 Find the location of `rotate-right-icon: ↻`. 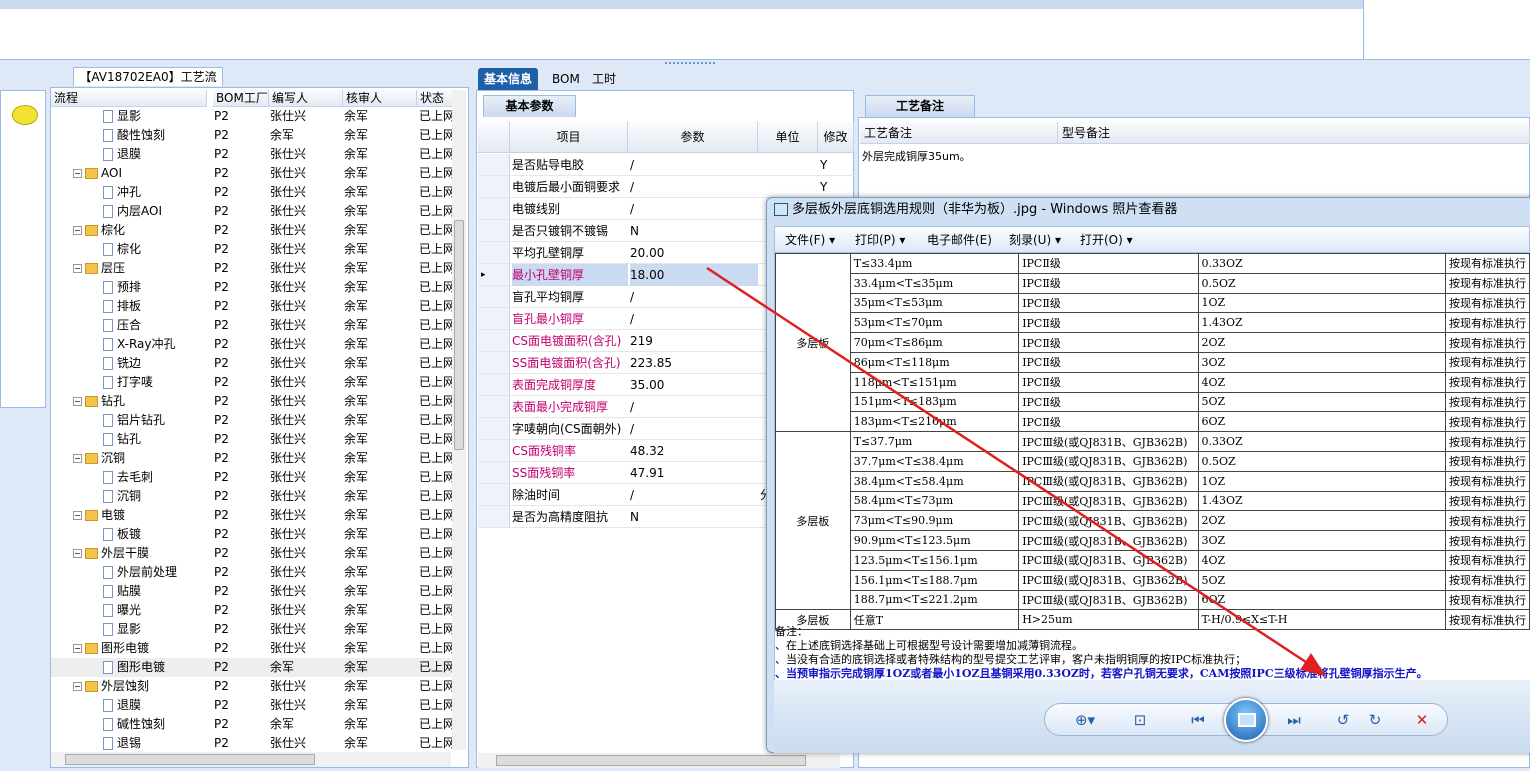

rotate-right-icon: ↻ is located at coordinates (1375, 720).